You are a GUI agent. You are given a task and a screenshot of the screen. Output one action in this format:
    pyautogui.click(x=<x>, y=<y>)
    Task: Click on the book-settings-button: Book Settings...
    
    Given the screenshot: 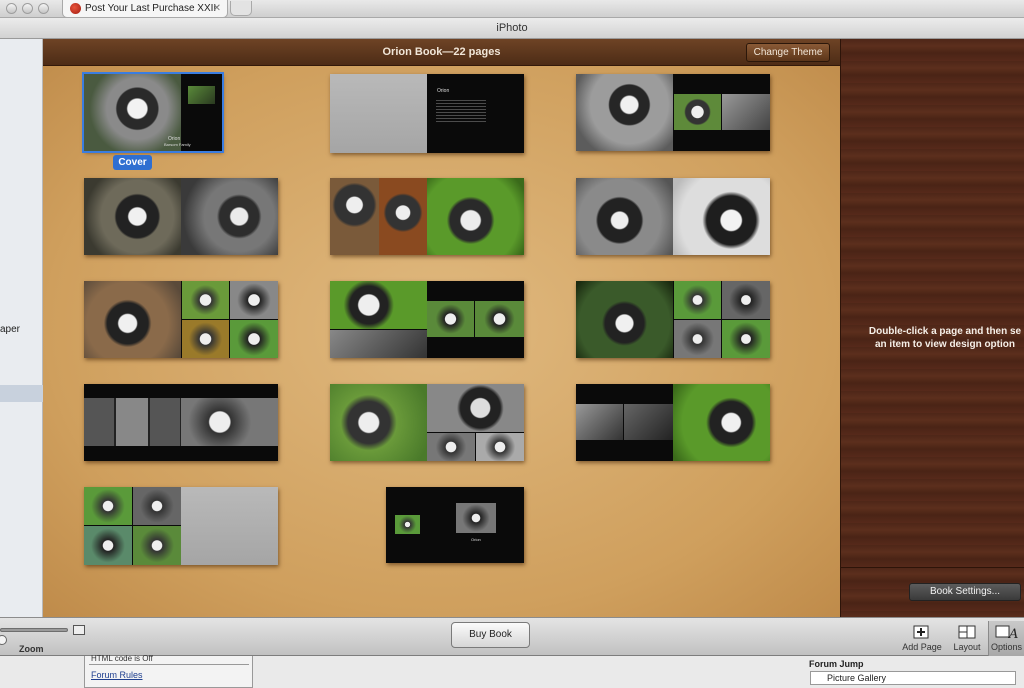 What is the action you would take?
    pyautogui.click(x=965, y=592)
    